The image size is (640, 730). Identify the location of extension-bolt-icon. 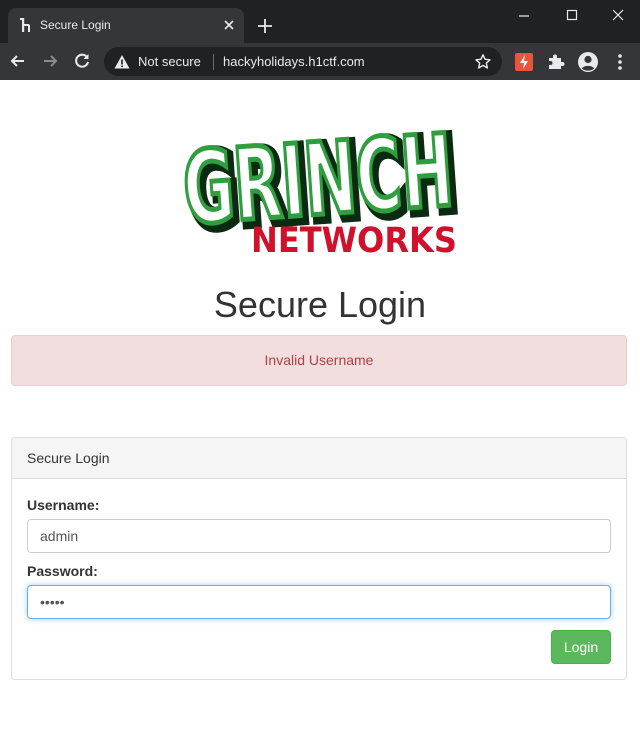
(524, 62).